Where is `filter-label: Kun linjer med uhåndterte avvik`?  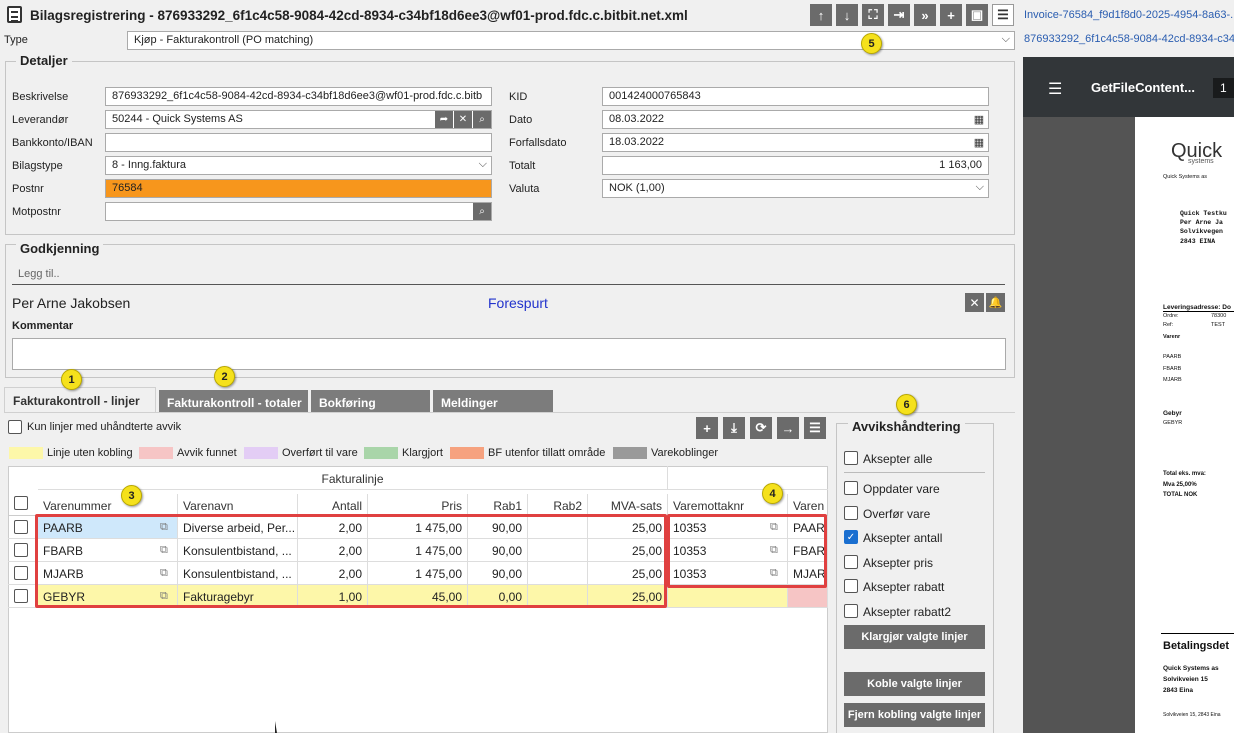 filter-label: Kun linjer med uhåndterte avvik is located at coordinates (104, 427).